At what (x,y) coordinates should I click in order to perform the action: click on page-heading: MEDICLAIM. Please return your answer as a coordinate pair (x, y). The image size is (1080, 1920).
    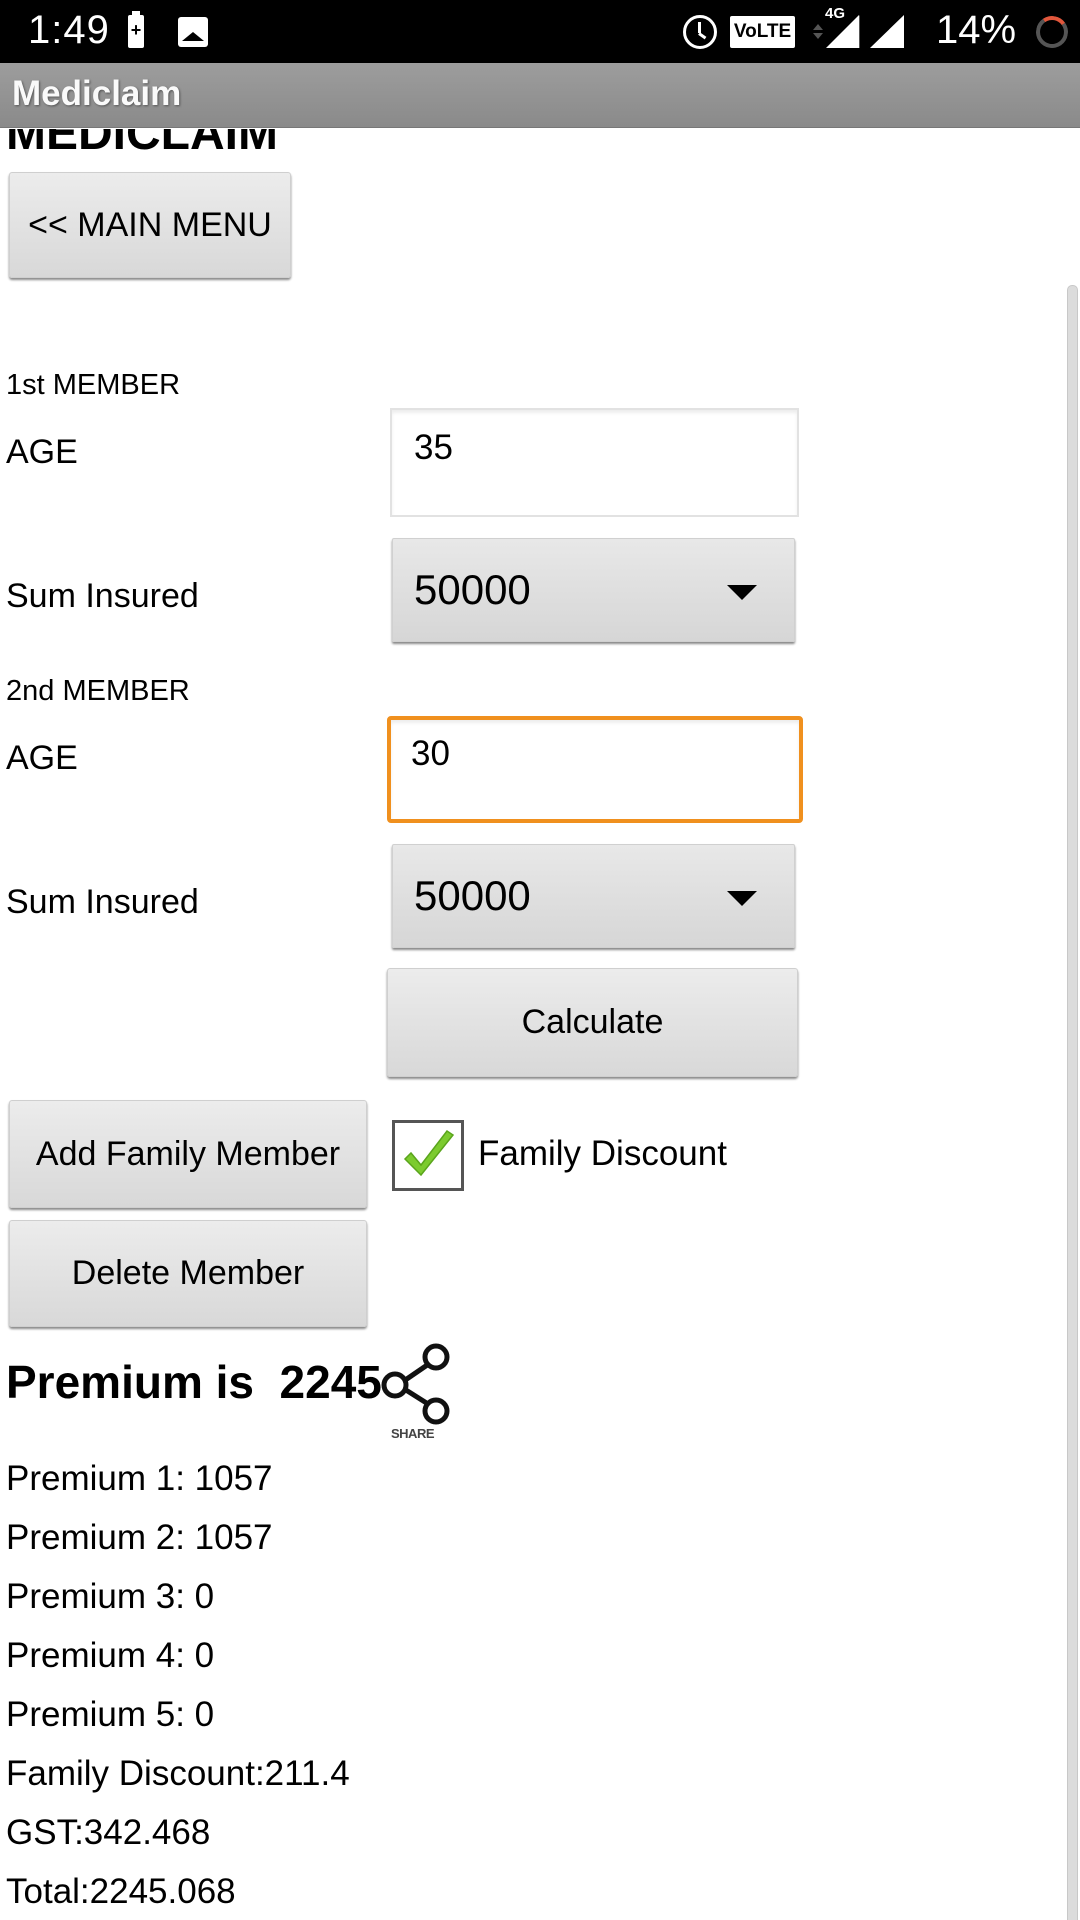
    Looking at the image, I should click on (142, 144).